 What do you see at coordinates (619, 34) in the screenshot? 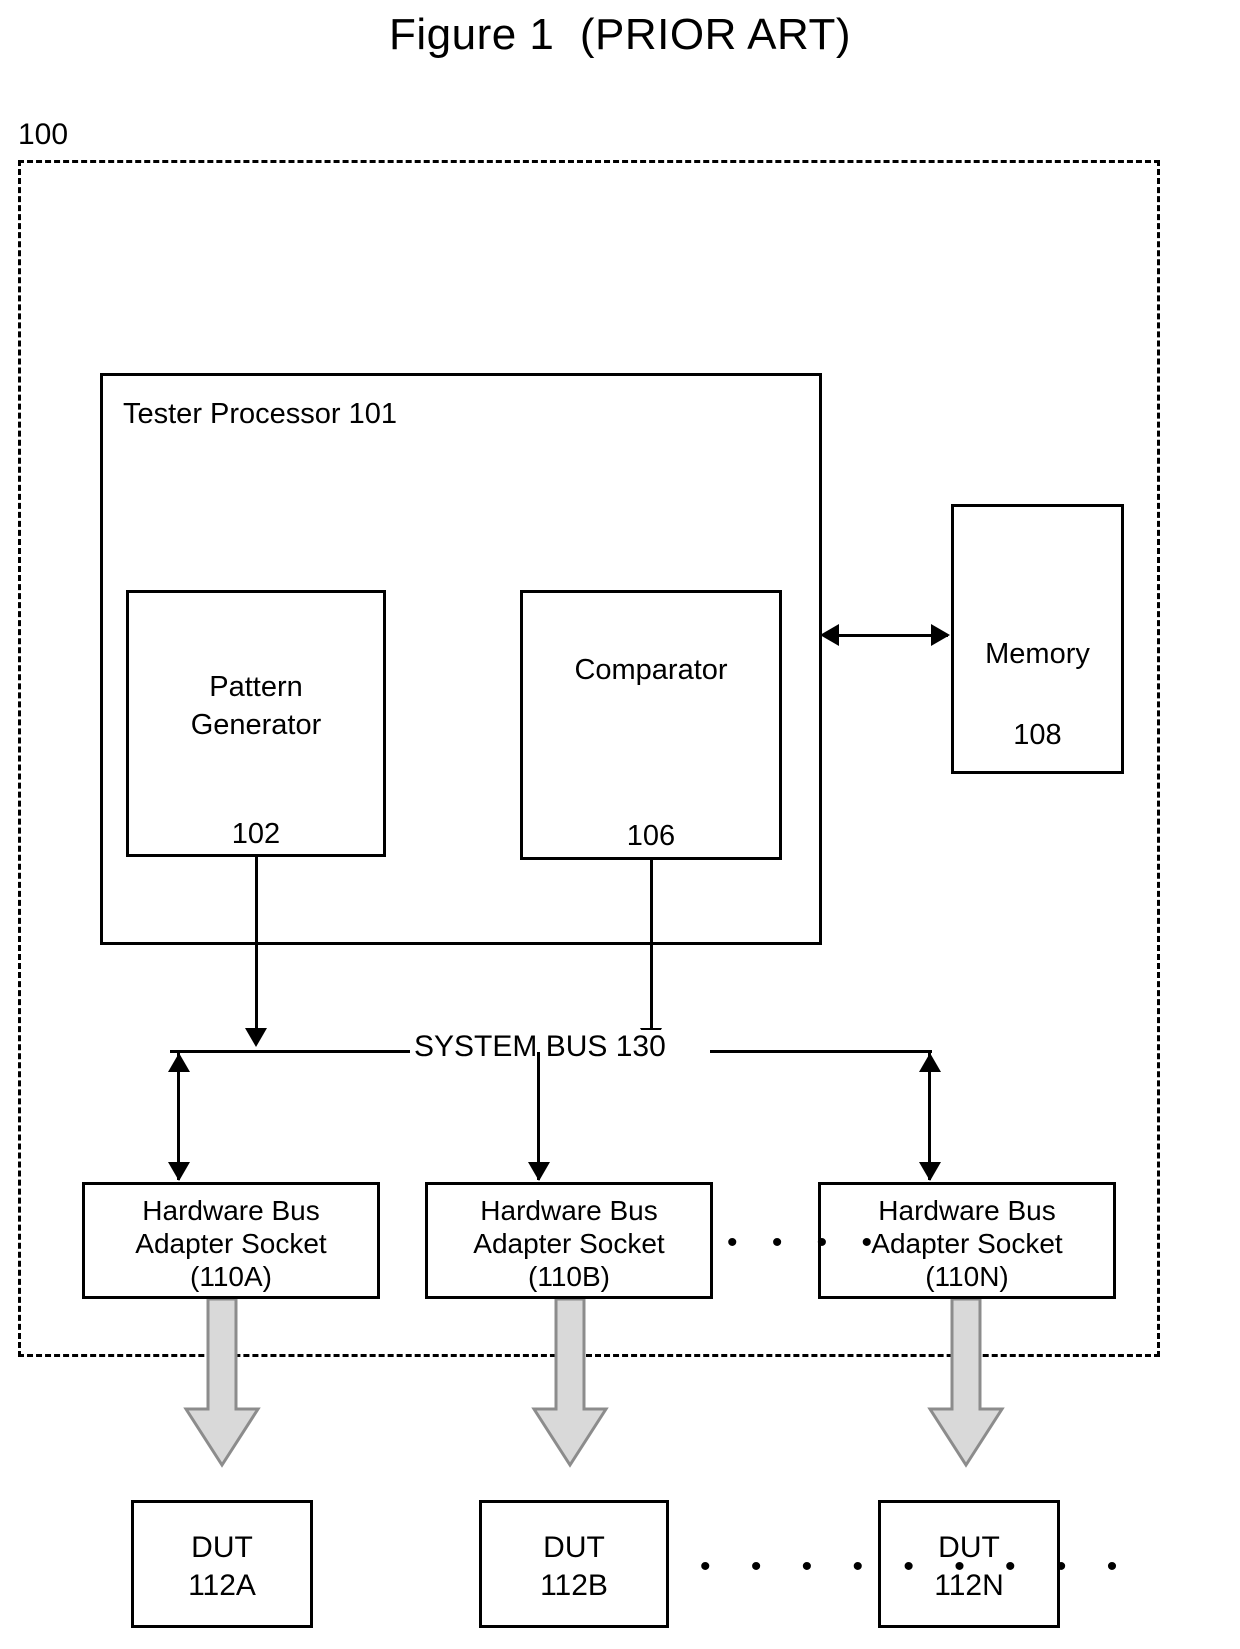
I see `figure-title: Figure 1 (PRIOR ART)` at bounding box center [619, 34].